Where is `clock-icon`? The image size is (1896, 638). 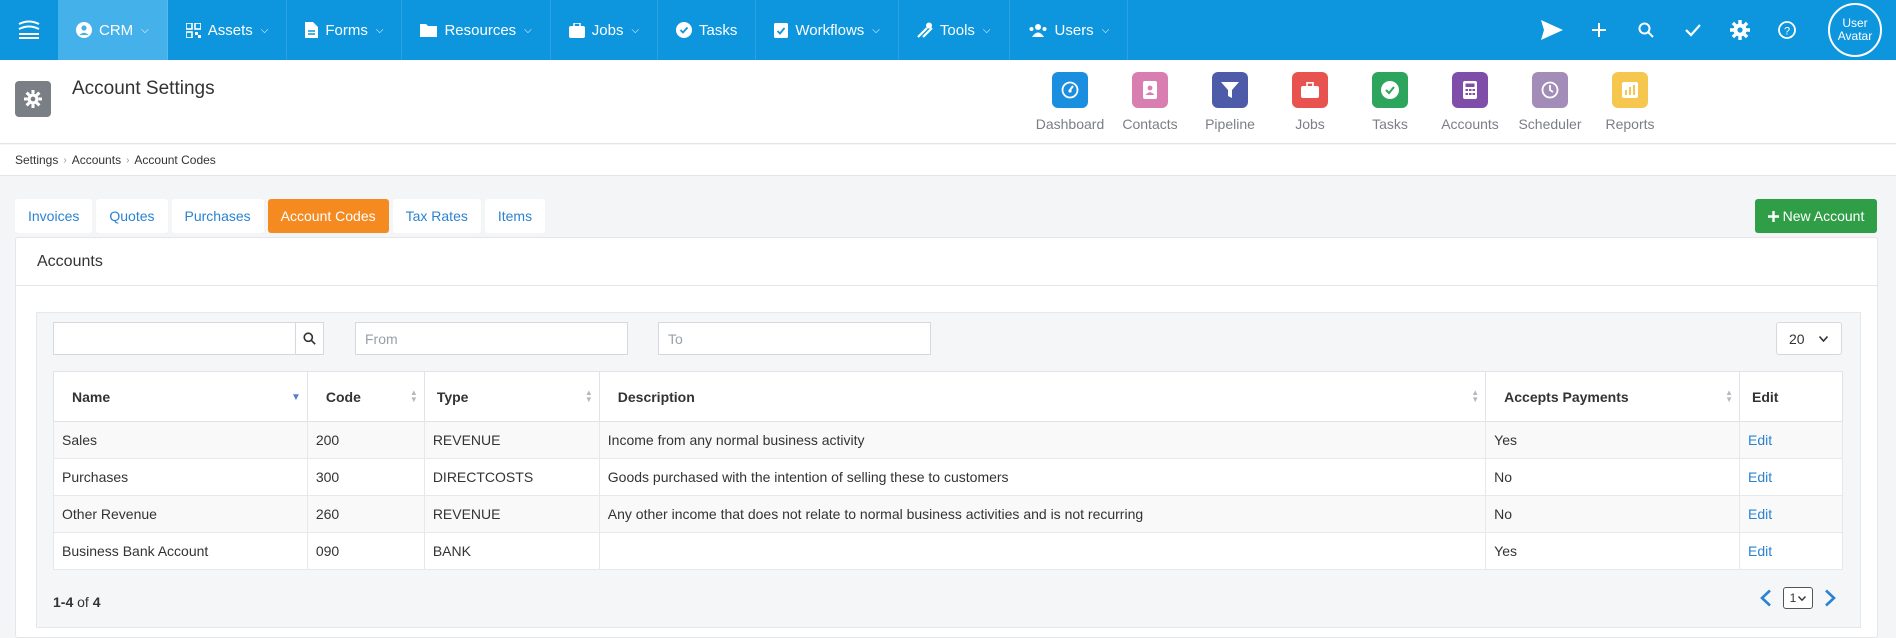 clock-icon is located at coordinates (1550, 90).